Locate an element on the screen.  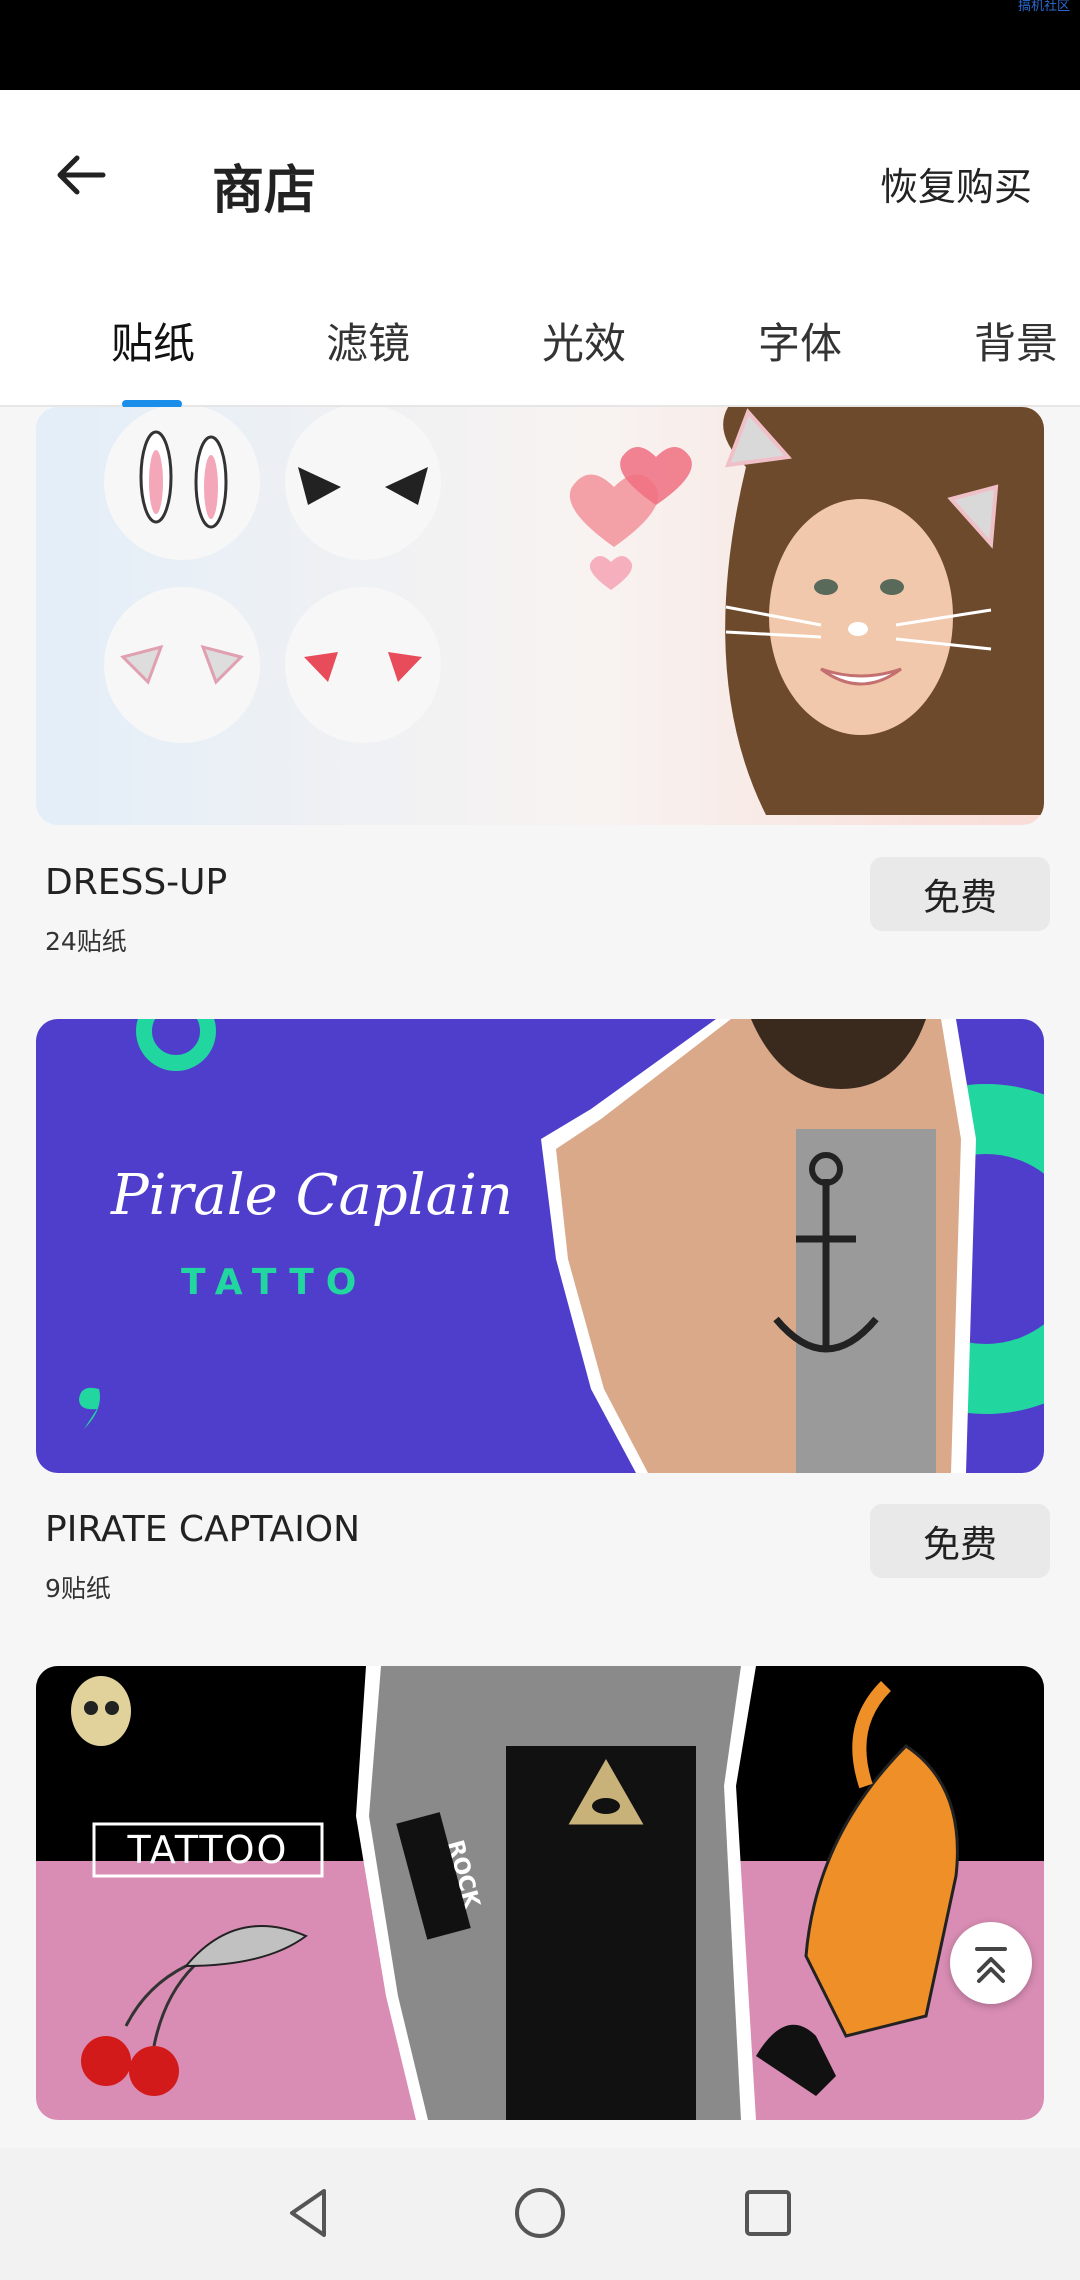
nav-home-button is located at coordinates (540, 2213).